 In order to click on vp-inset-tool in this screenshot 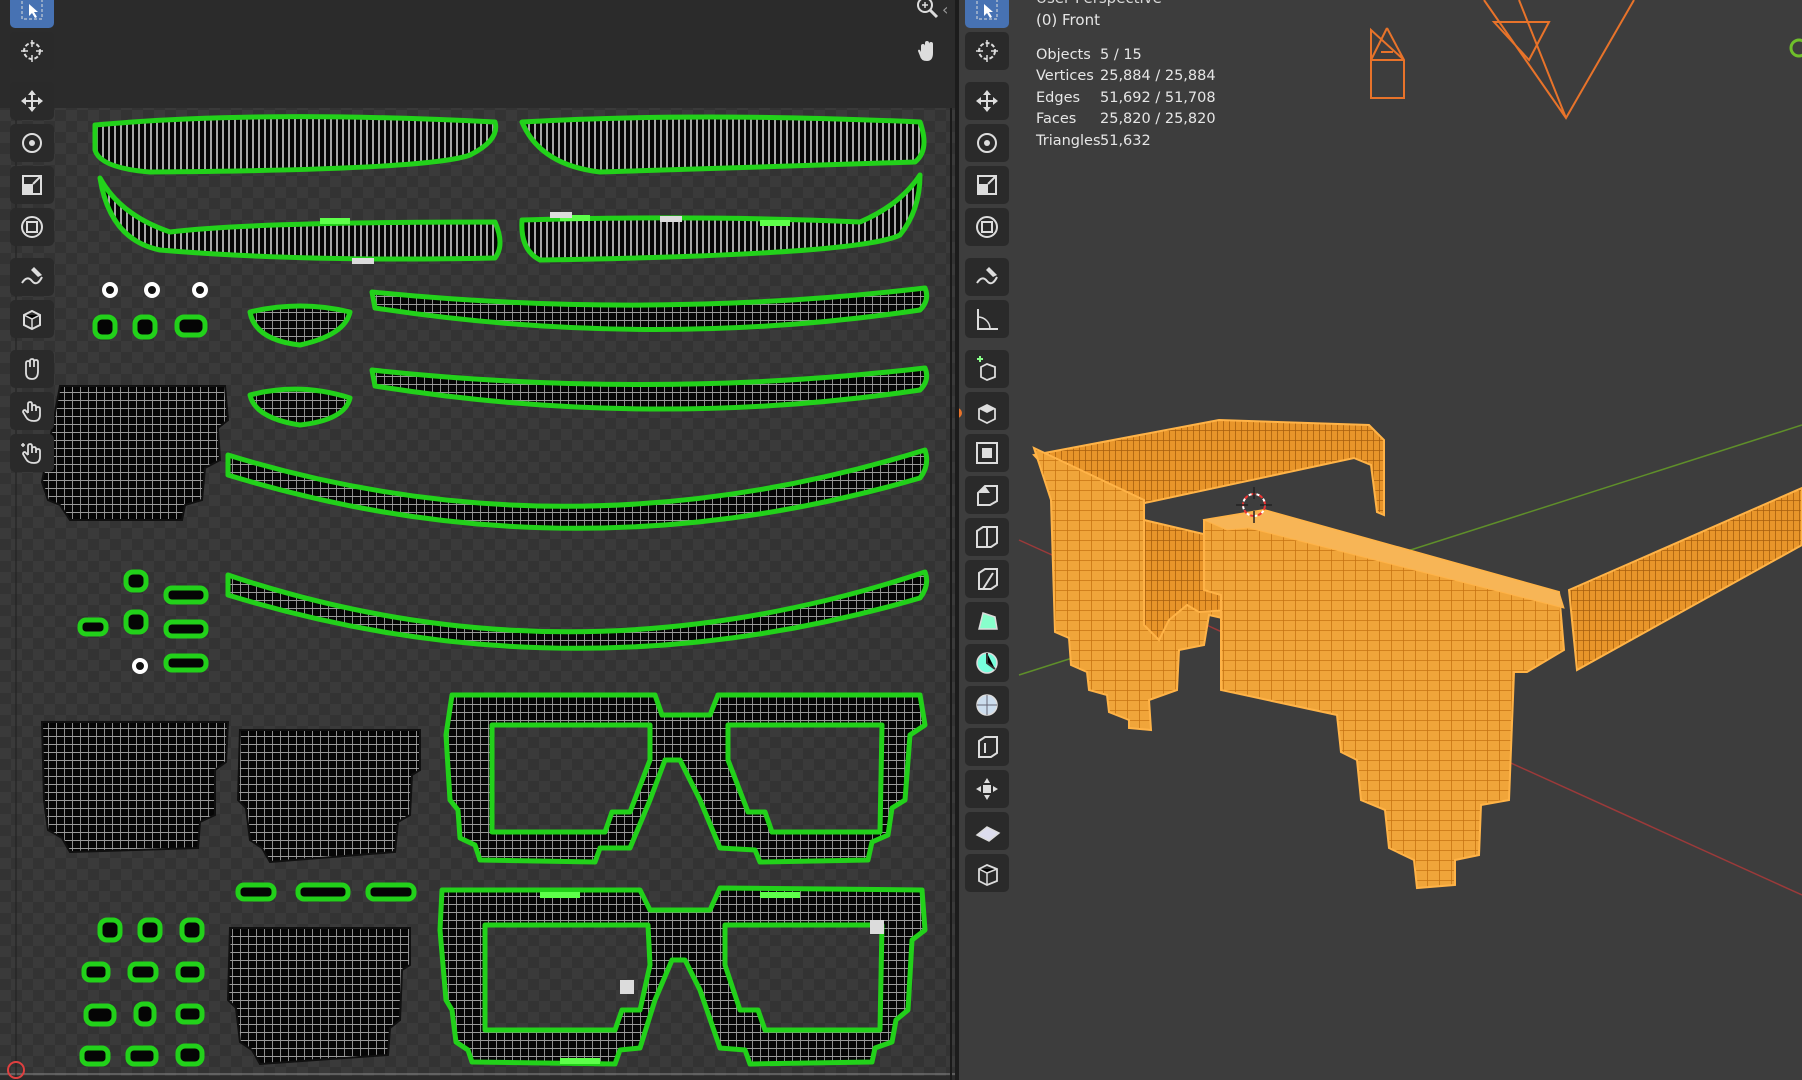, I will do `click(987, 453)`.